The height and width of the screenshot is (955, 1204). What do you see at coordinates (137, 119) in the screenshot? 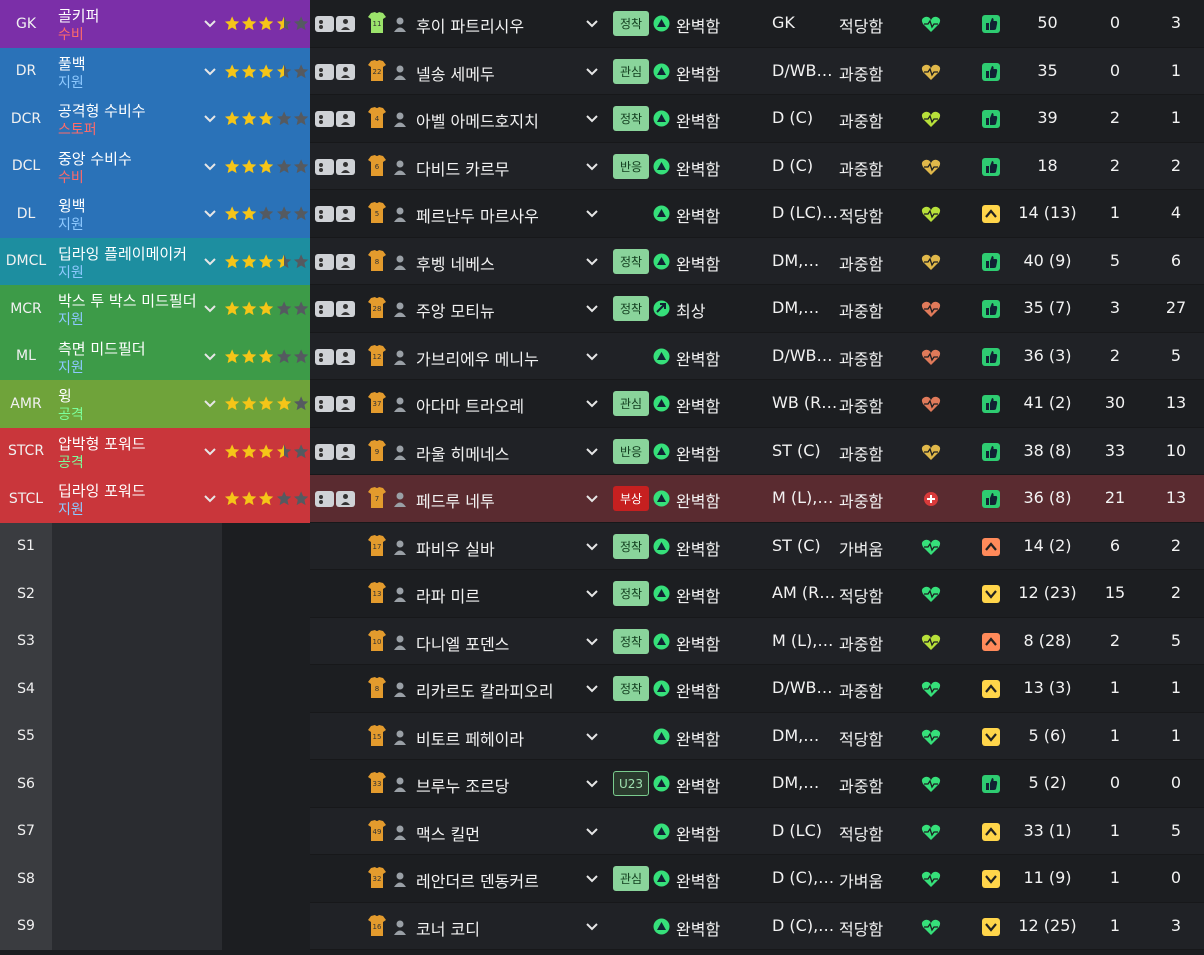
I see `role-cell: 공격형 수비수 스토퍼` at bounding box center [137, 119].